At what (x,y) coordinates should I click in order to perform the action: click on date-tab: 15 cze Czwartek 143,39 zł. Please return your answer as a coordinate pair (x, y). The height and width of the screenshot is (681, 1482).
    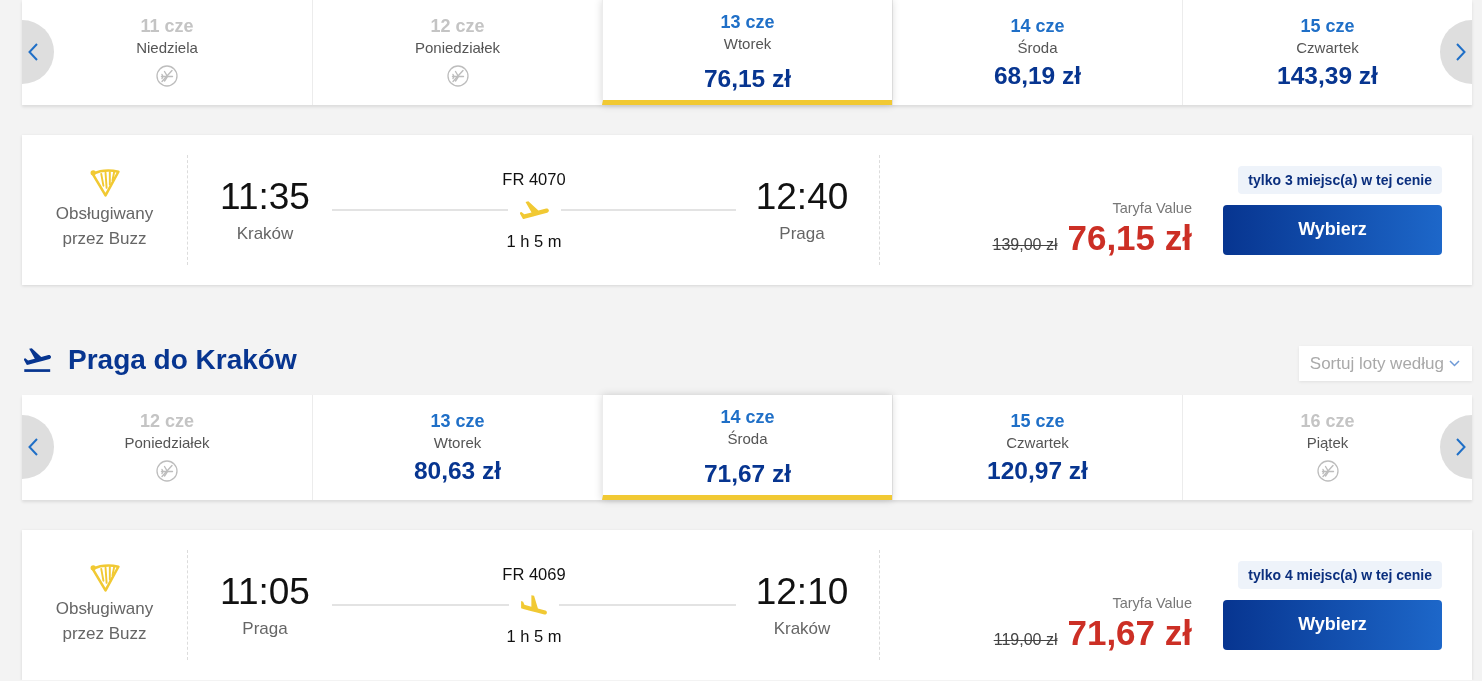
    Looking at the image, I should click on (1311, 52).